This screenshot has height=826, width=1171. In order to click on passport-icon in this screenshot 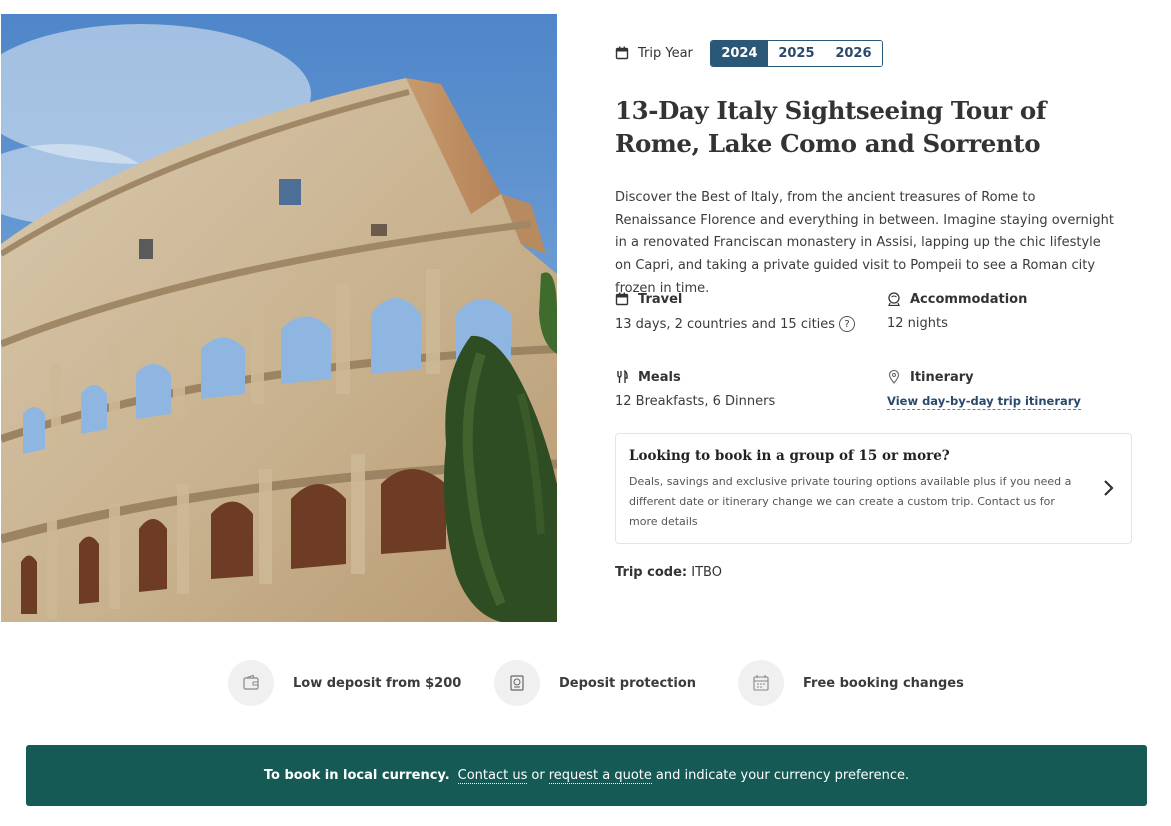, I will do `click(517, 683)`.